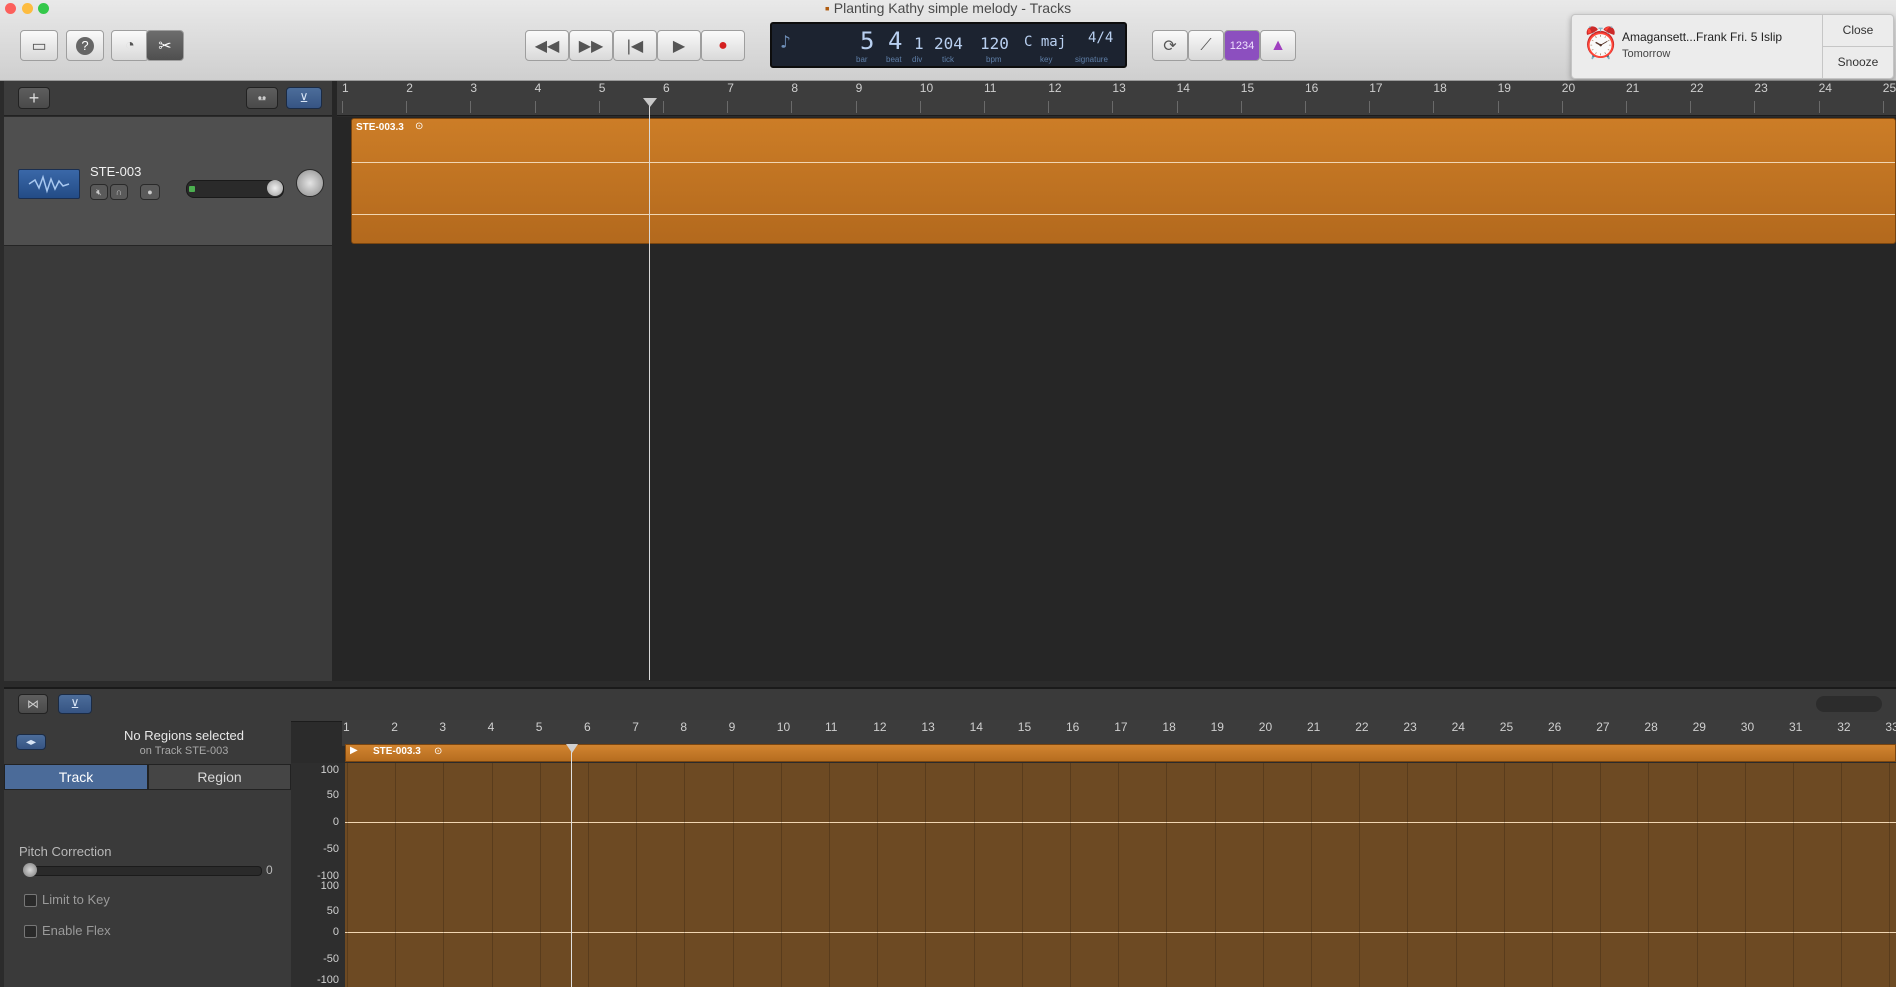 Image resolution: width=1896 pixels, height=987 pixels. I want to click on help-button: ?, so click(85, 45).